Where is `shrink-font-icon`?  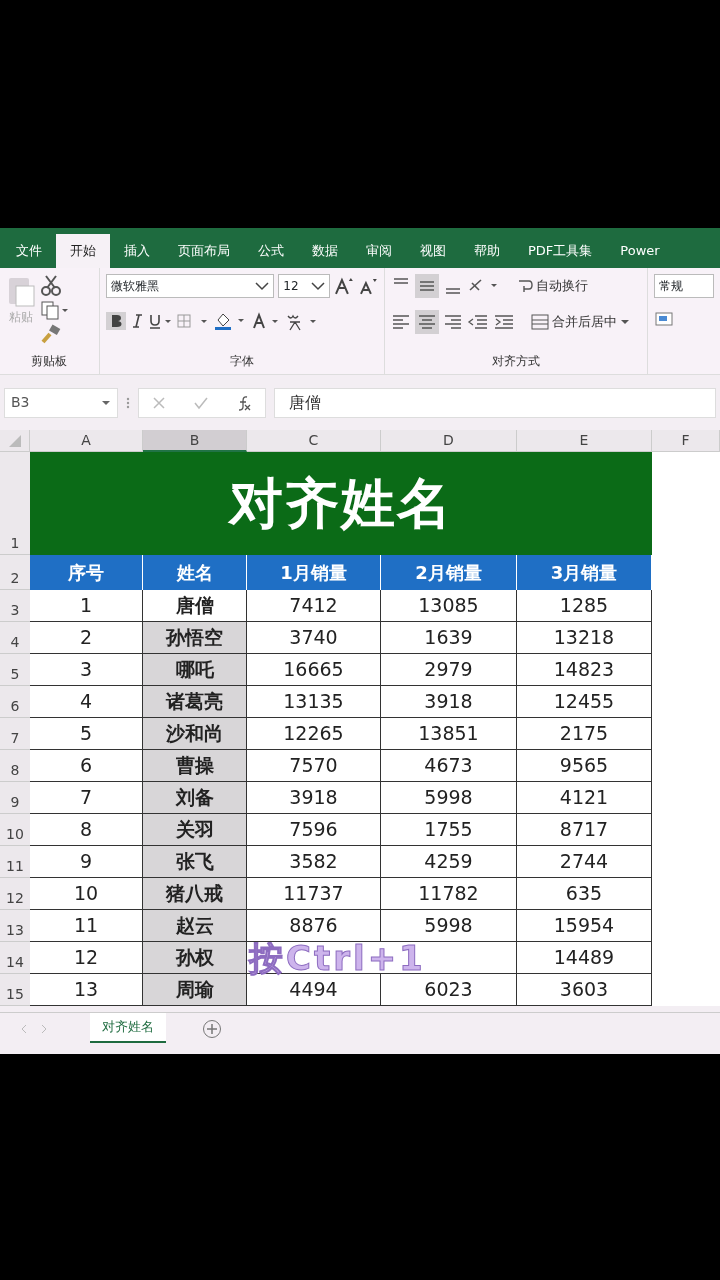
shrink-font-icon is located at coordinates (367, 286).